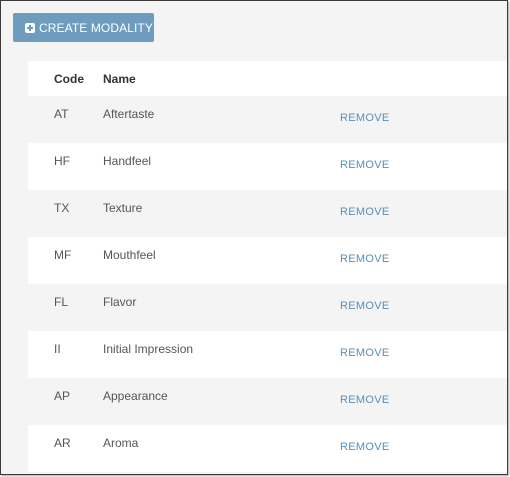  Describe the element at coordinates (57, 349) in the screenshot. I see `row-code: II` at that location.